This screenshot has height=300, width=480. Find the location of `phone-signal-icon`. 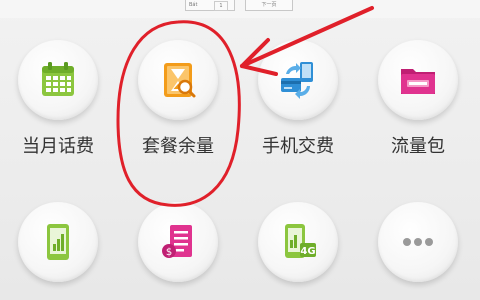

phone-signal-icon is located at coordinates (58, 242).